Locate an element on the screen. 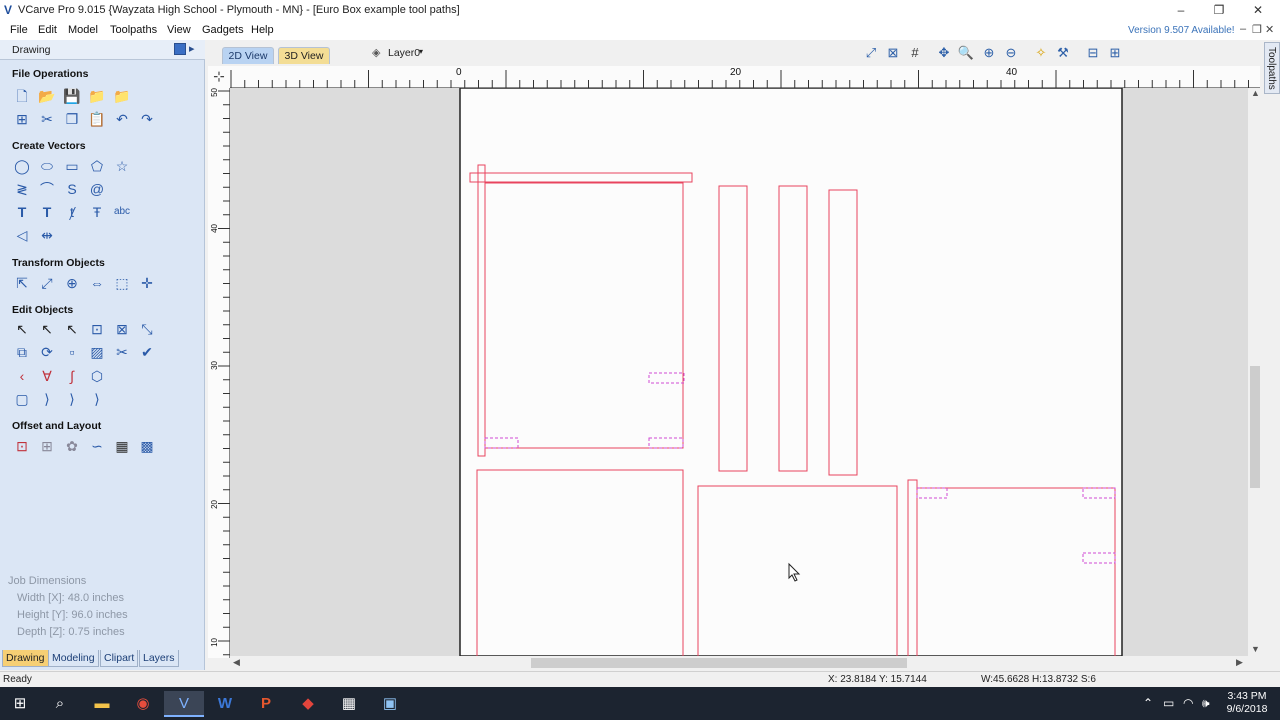 This screenshot has width=1280, height=720. new-file-icon: 🗋 is located at coordinates (22, 96).